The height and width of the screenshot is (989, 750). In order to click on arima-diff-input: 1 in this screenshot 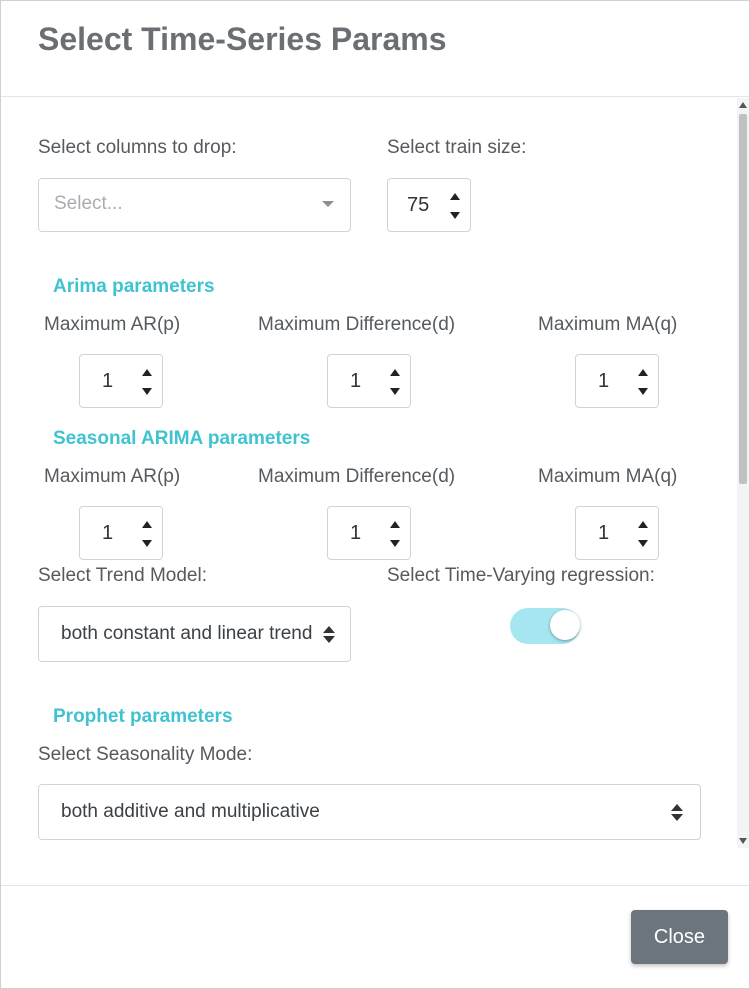, I will do `click(369, 381)`.